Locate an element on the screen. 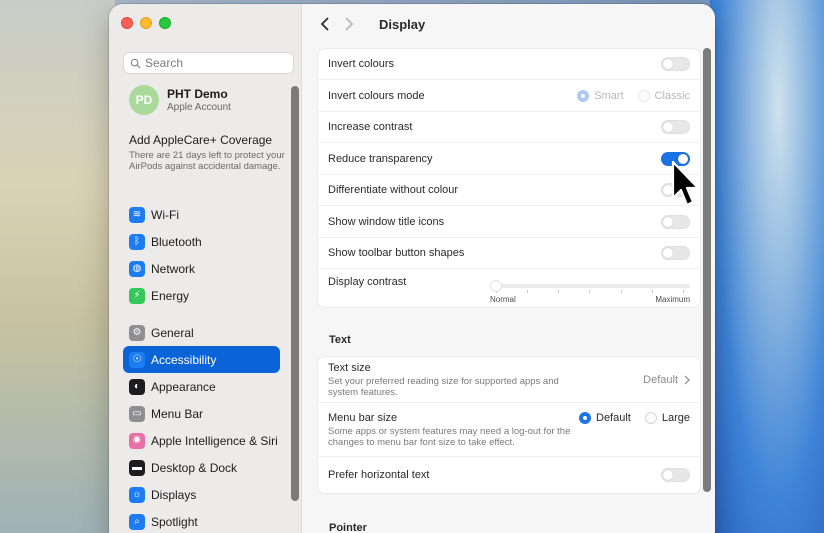  content-scrollbar is located at coordinates (707, 270).